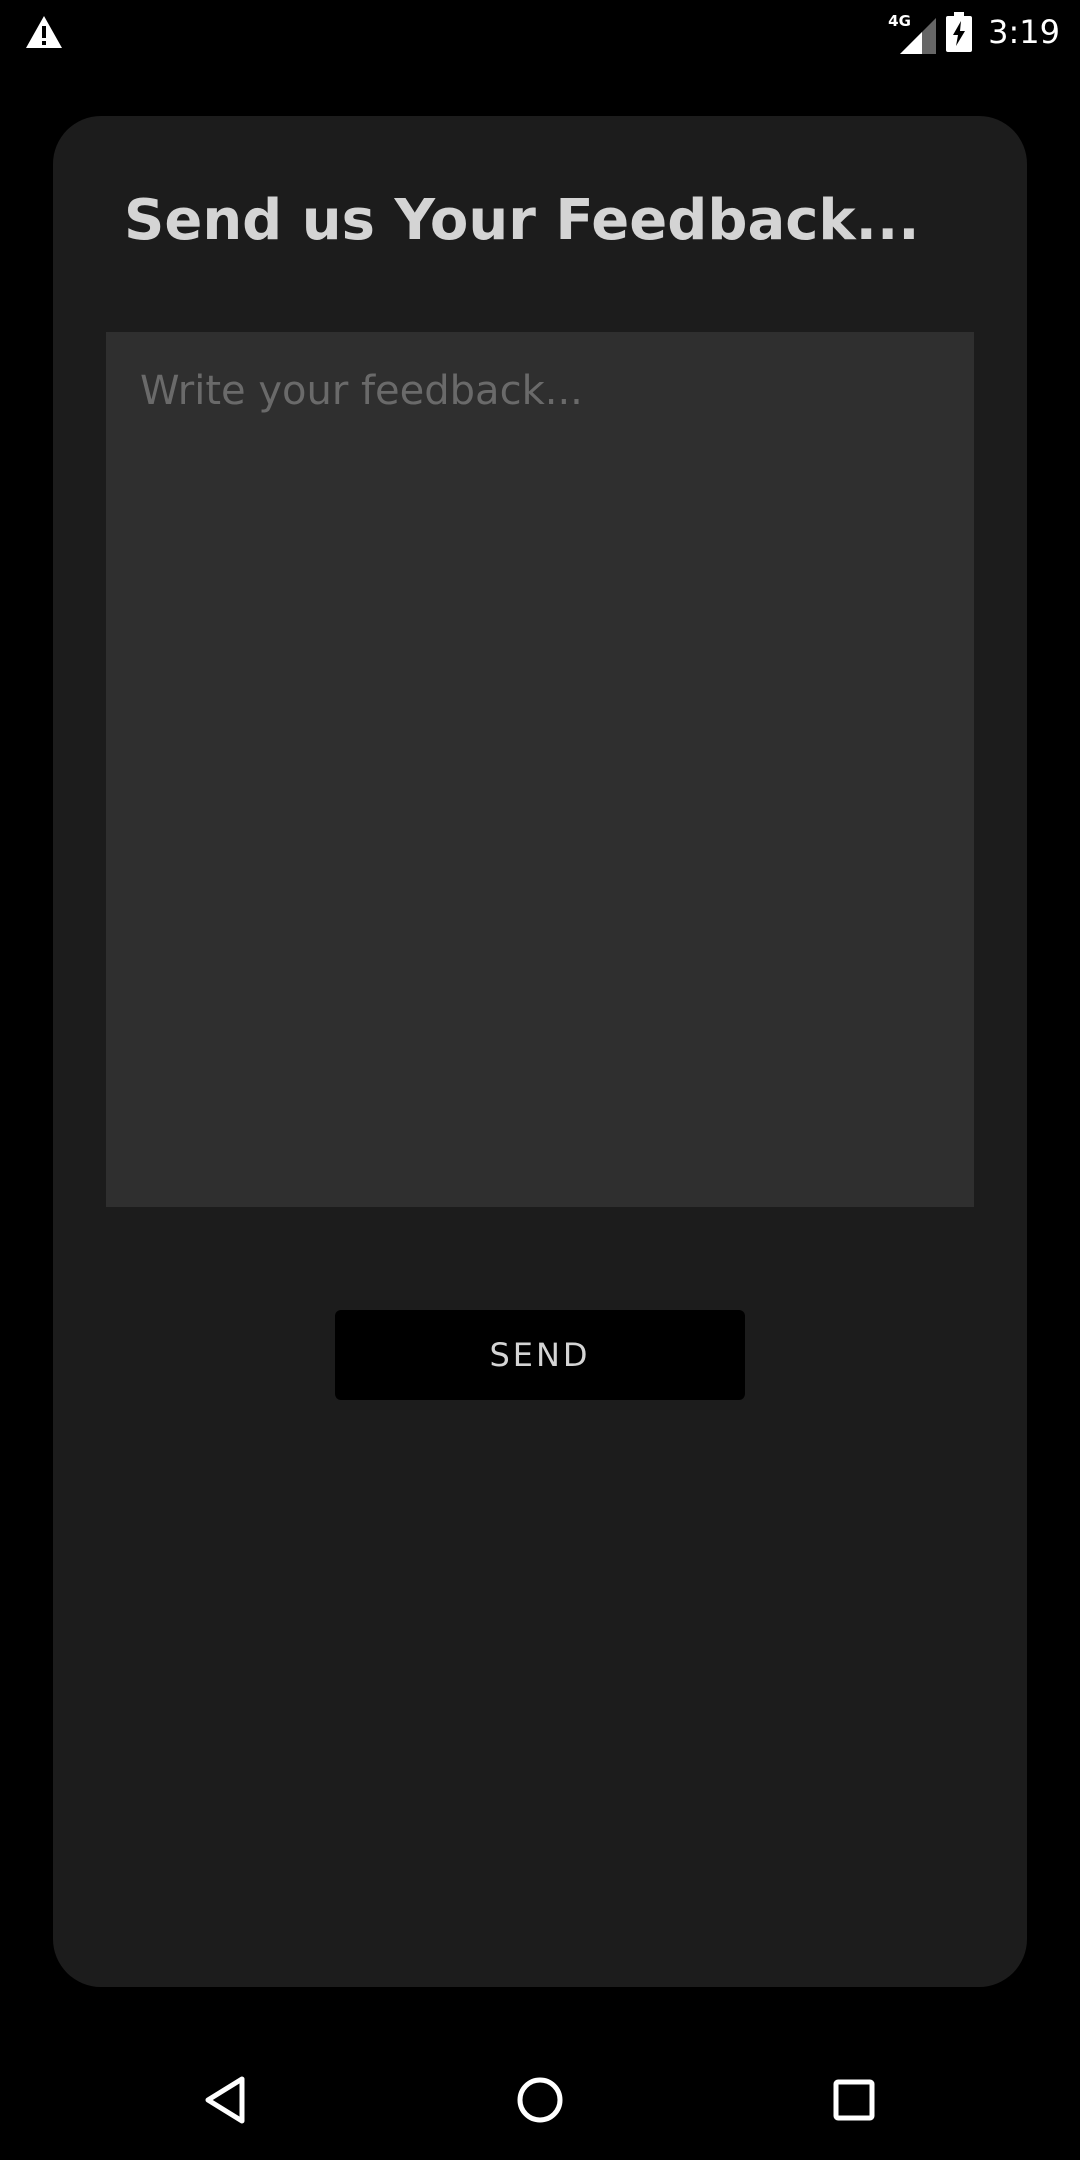 The image size is (1080, 2160). I want to click on recents-square-icon, so click(854, 2100).